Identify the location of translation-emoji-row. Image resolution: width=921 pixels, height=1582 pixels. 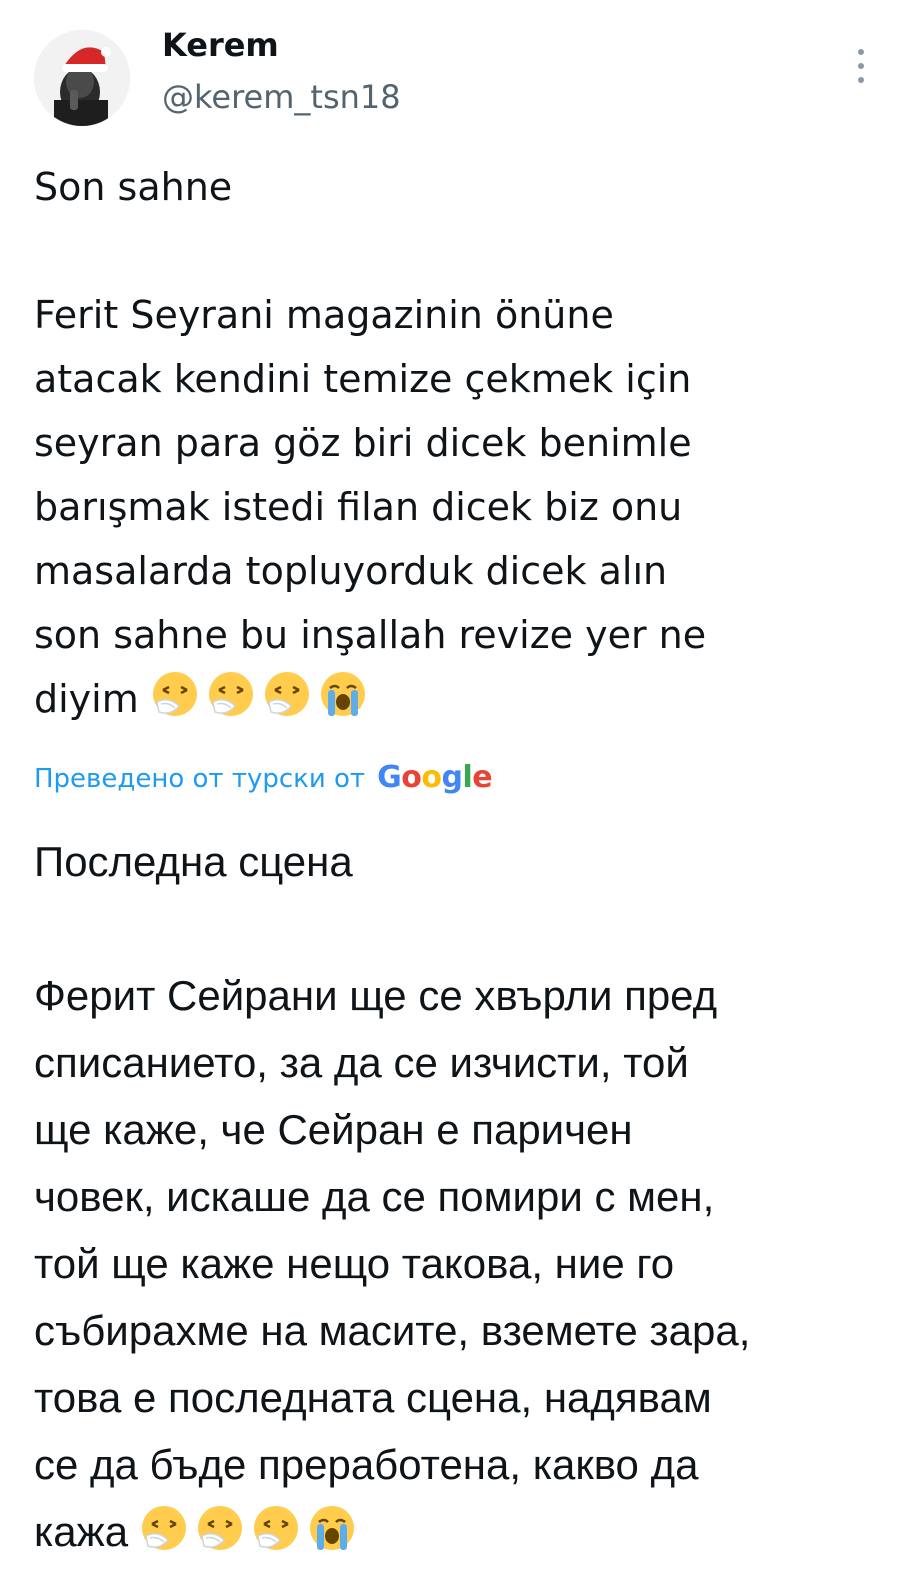
(248, 1528).